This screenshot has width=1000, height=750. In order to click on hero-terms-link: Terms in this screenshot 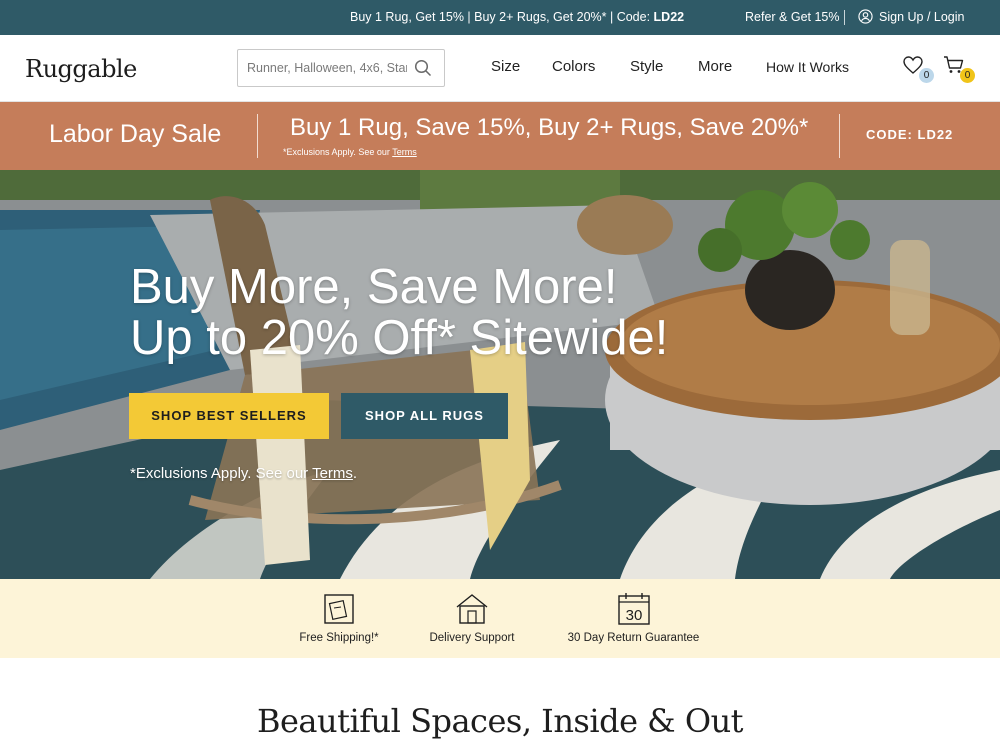, I will do `click(332, 473)`.